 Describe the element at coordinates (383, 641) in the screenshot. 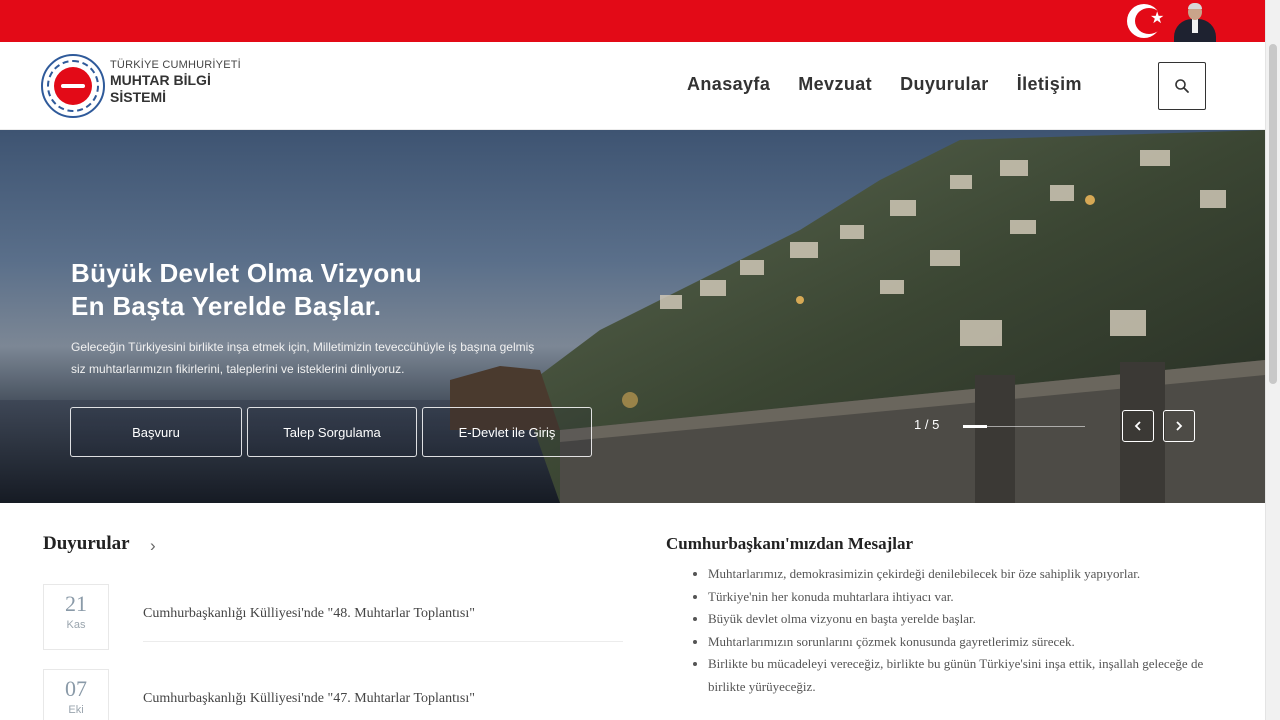

I see `divider` at that location.